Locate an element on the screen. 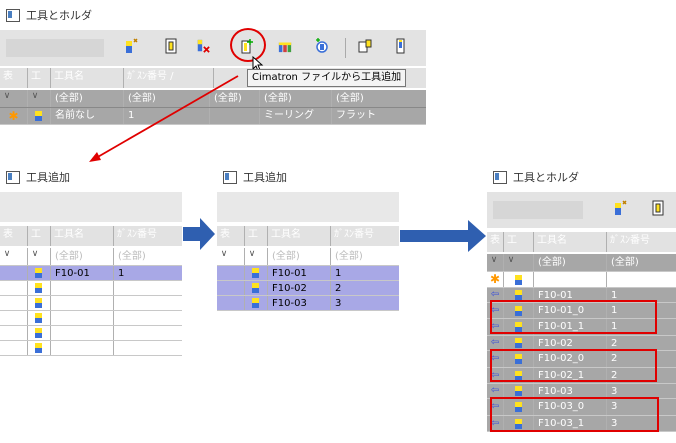  tool-icon is located at coordinates (620, 208).